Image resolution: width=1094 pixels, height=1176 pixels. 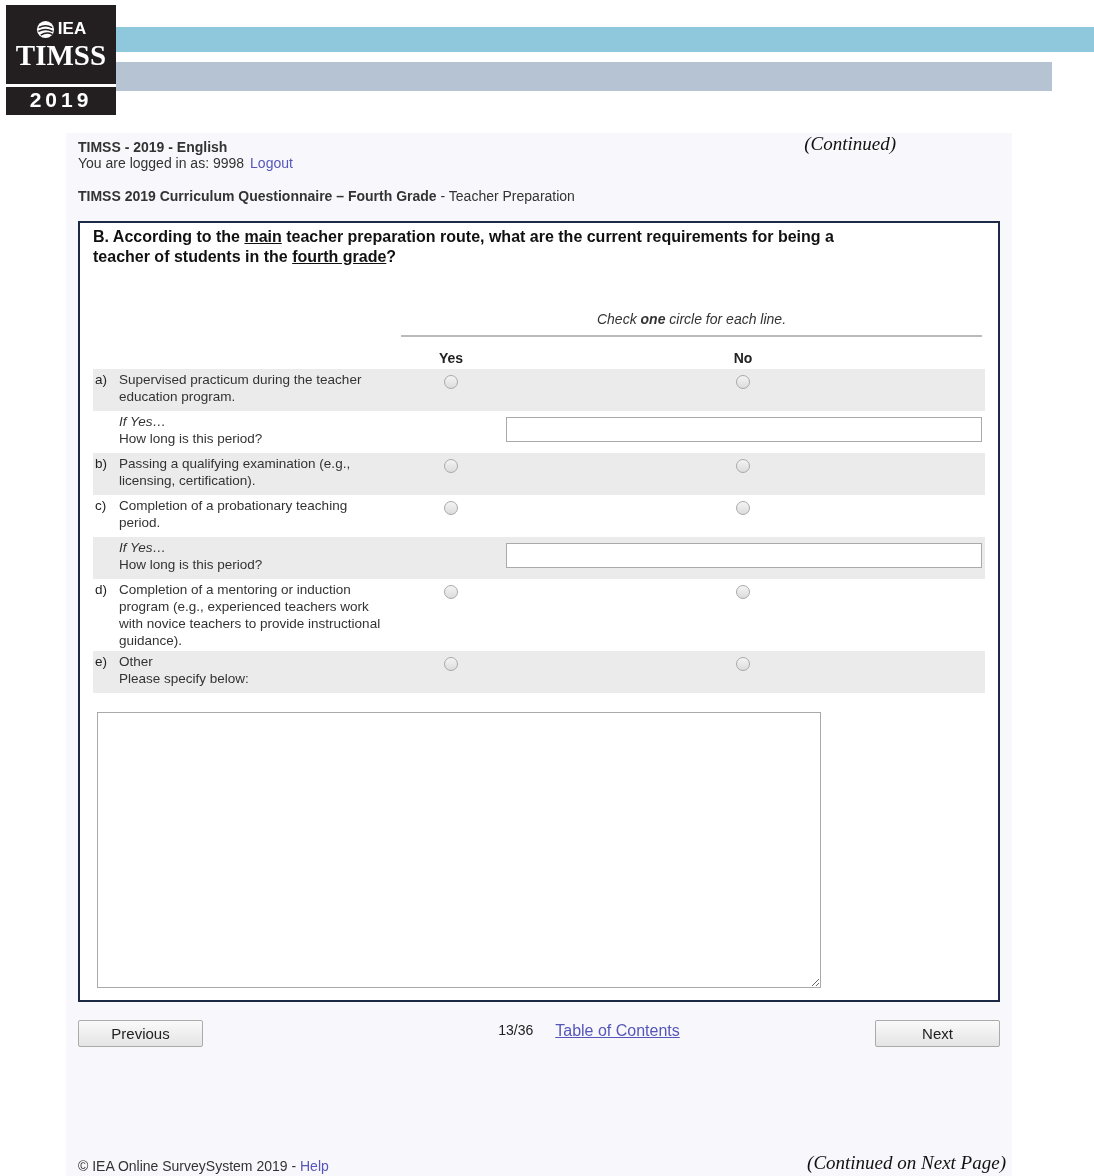 I want to click on column-header: Yes, so click(x=451, y=358).